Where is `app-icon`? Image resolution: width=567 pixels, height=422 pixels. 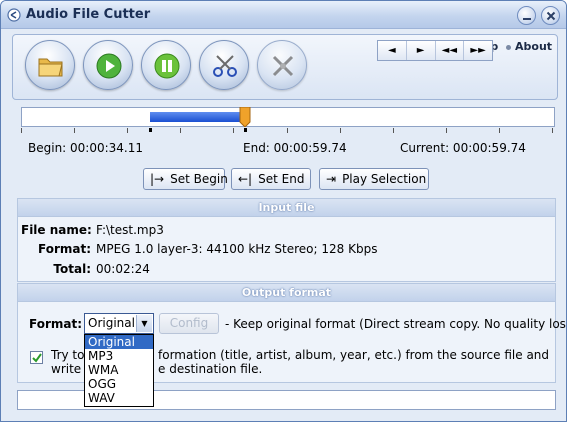 app-icon is located at coordinates (14, 15).